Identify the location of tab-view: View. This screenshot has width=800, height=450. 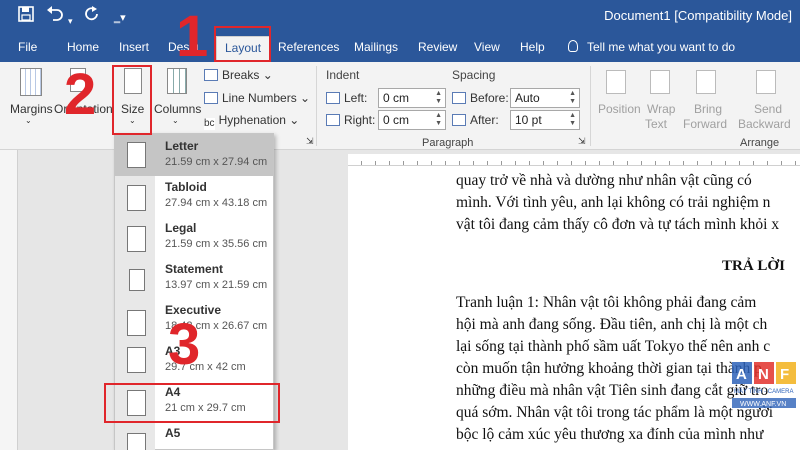
(487, 47).